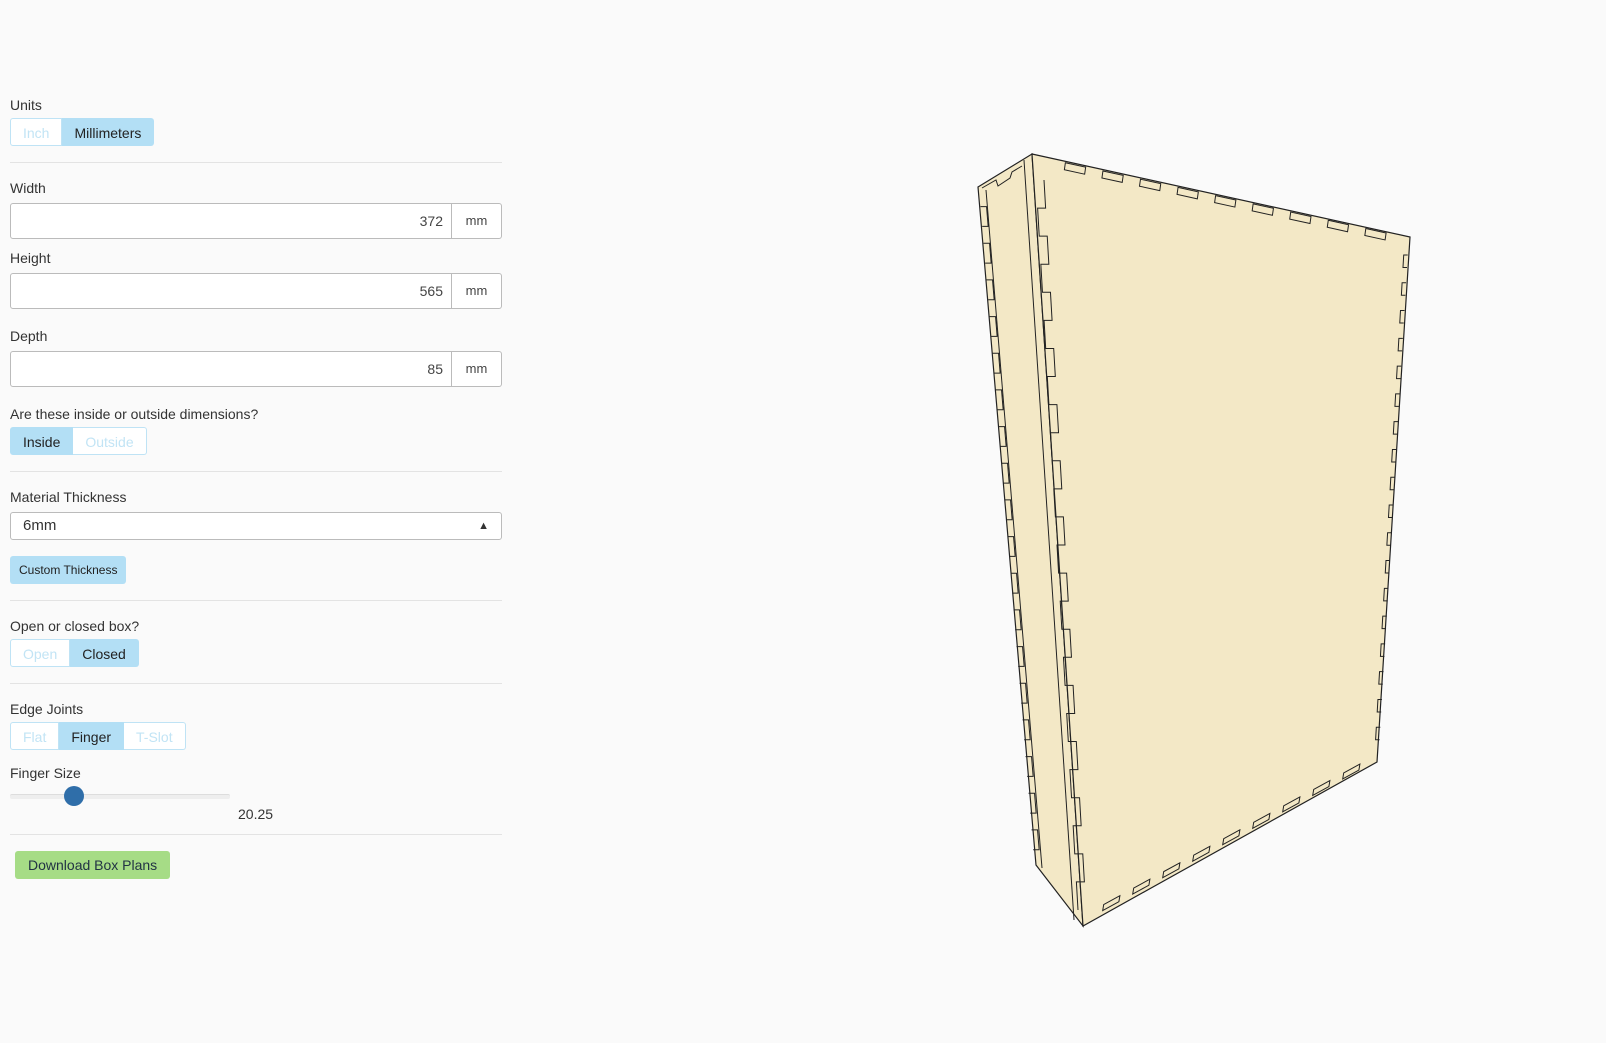  I want to click on width-input: 372, so click(231, 221).